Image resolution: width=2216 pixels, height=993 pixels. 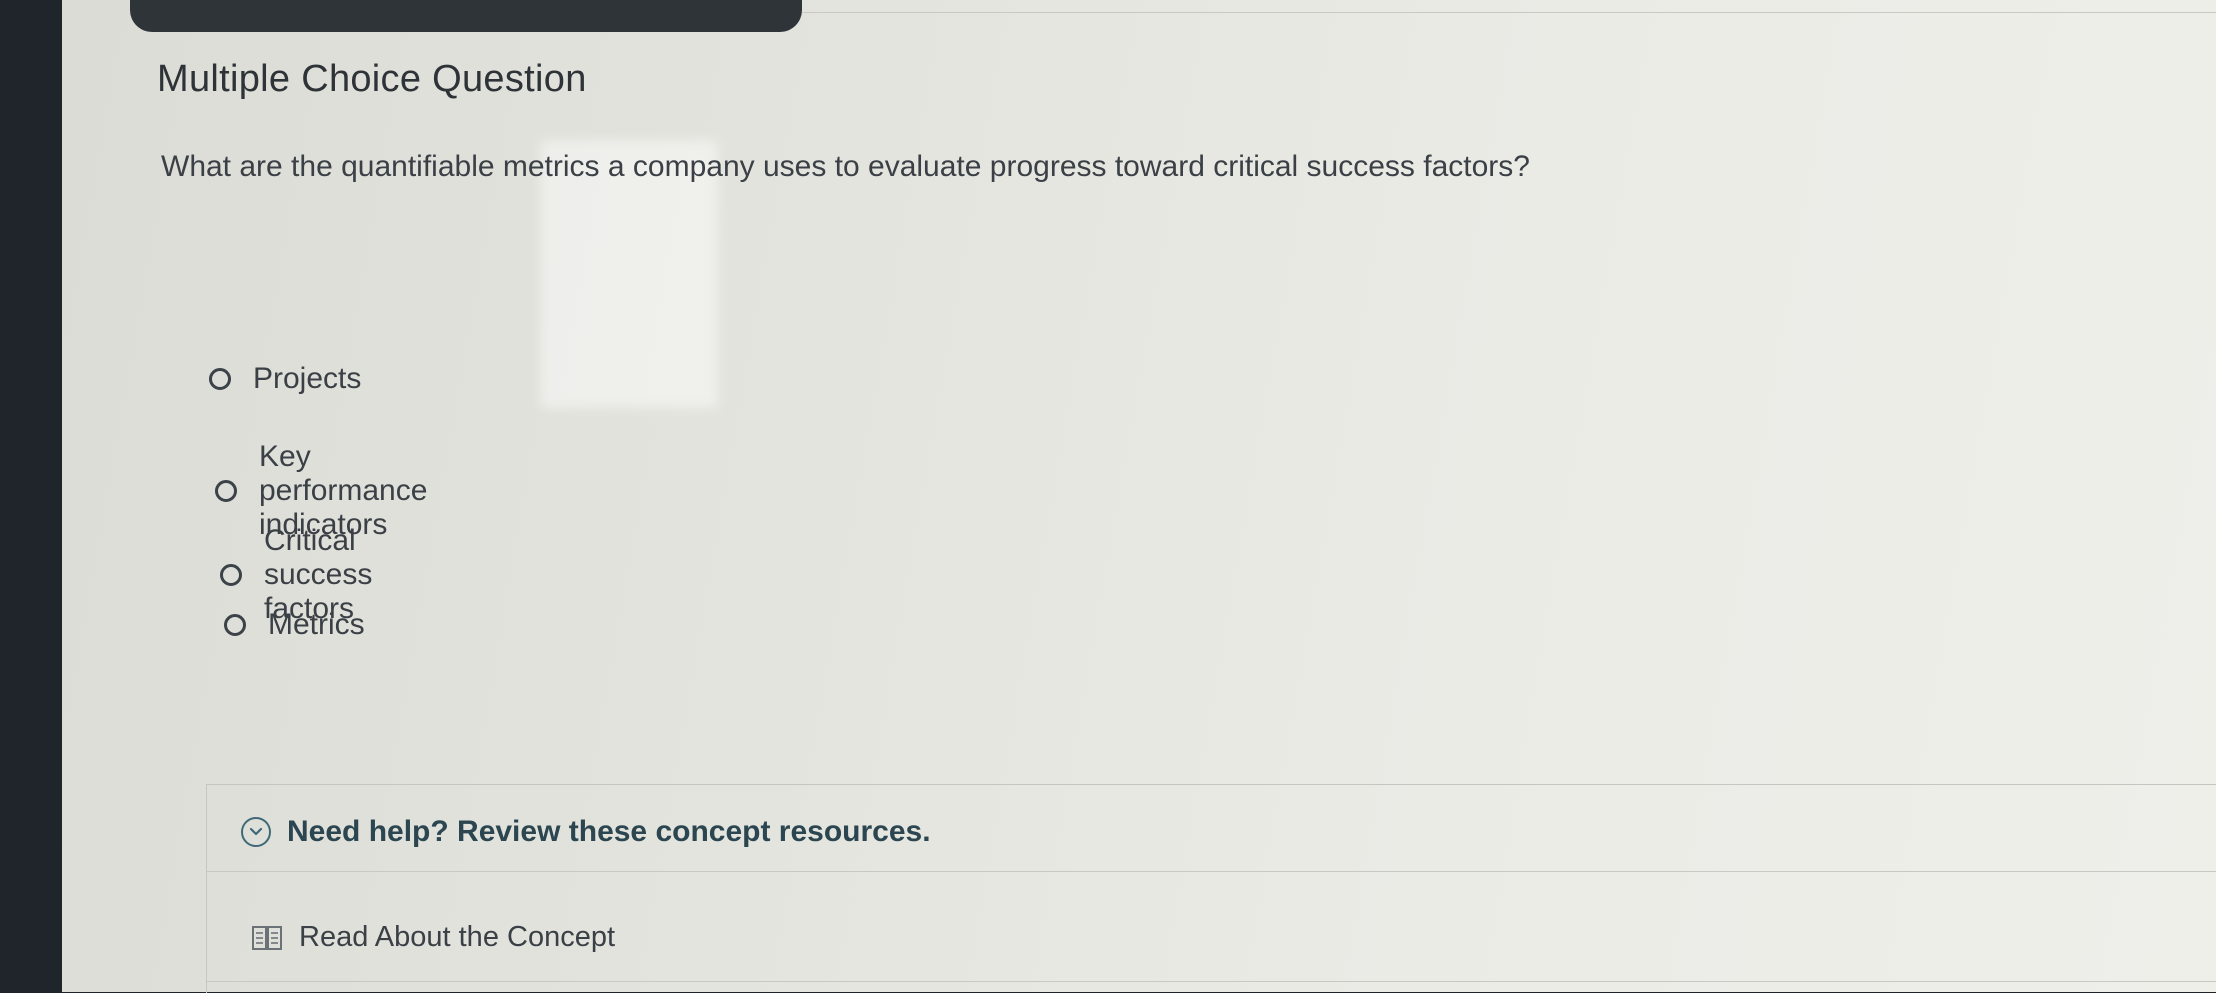 I want to click on top-nav-bar, so click(x=466, y=16).